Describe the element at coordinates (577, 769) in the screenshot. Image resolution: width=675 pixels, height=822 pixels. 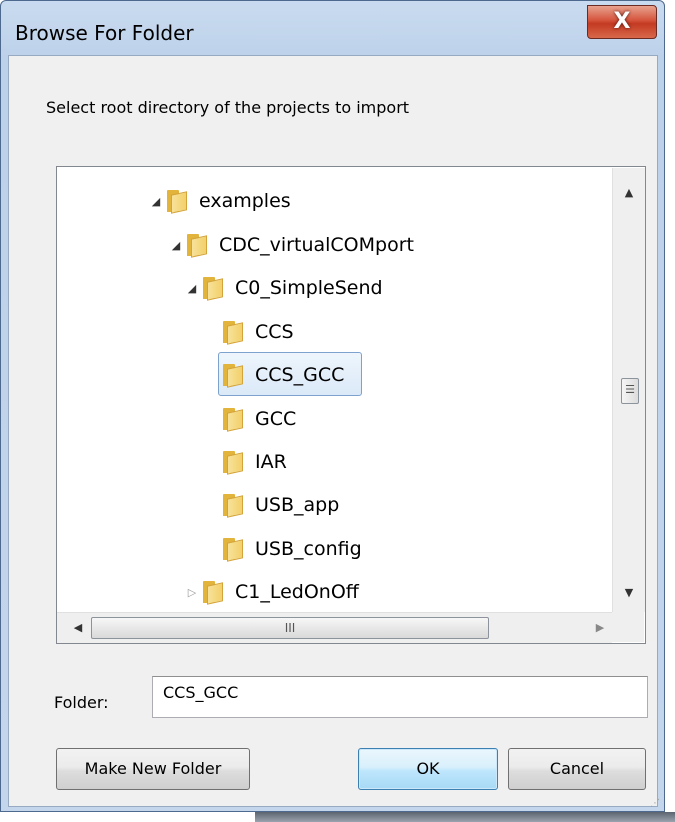
I see `cancel-button: Cancel` at that location.